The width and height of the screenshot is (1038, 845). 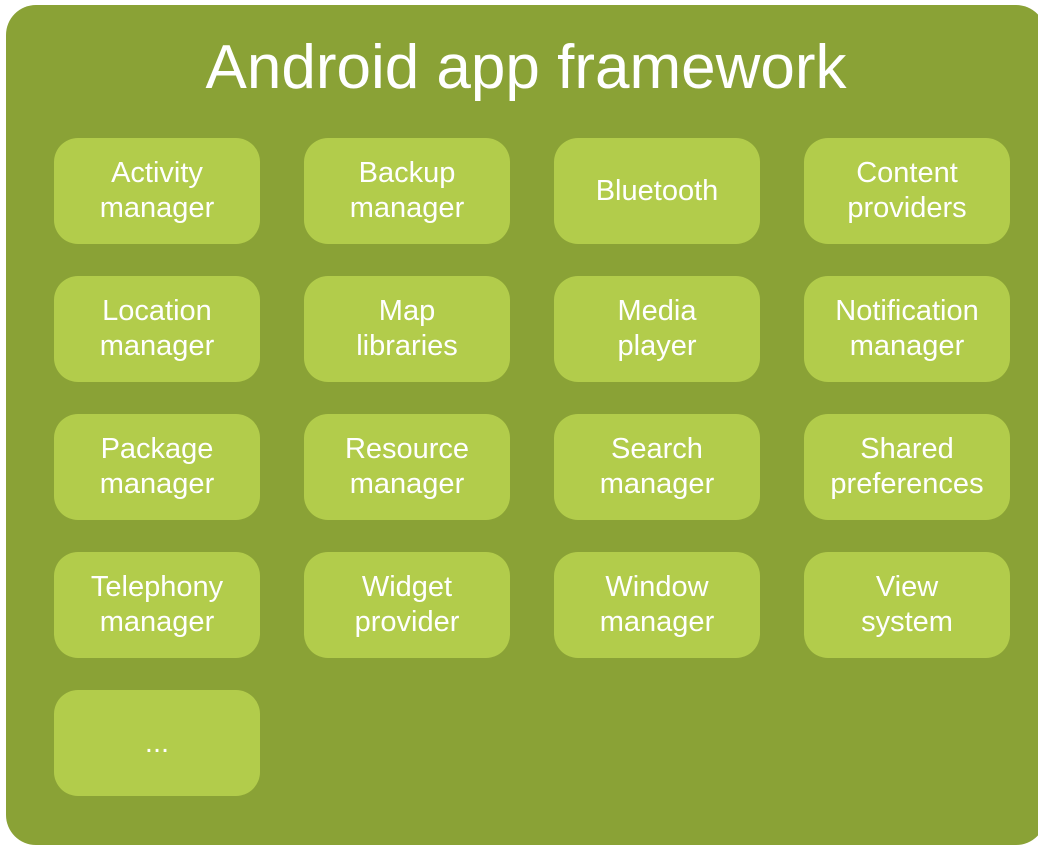 What do you see at coordinates (907, 191) in the screenshot?
I see `component-content-providers: Content providers` at bounding box center [907, 191].